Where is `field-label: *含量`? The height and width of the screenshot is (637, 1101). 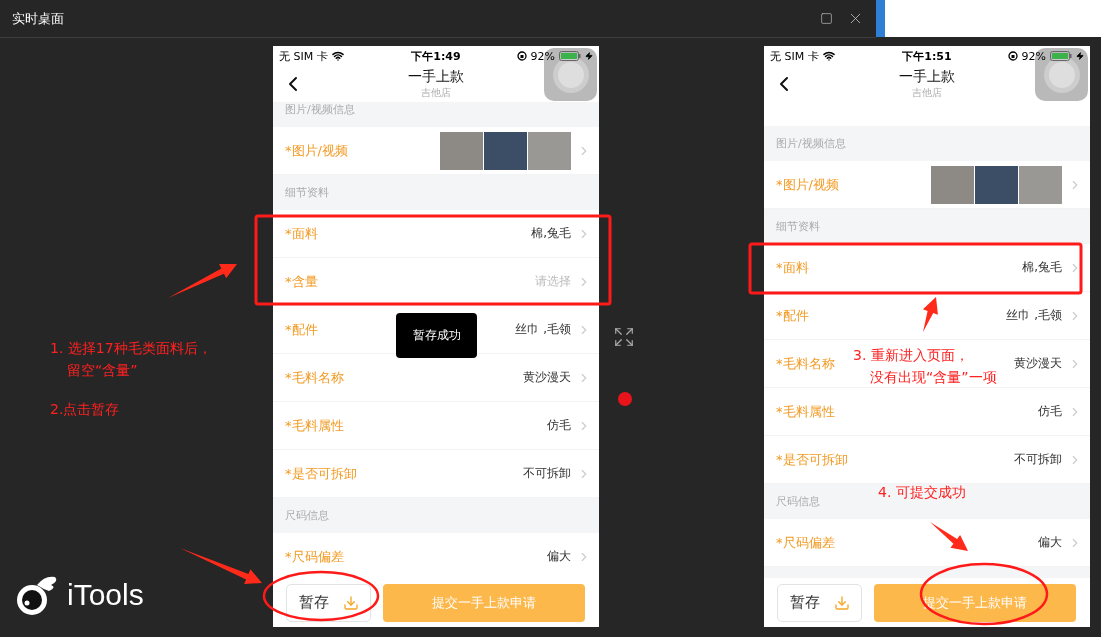 field-label: *含量 is located at coordinates (301, 281).